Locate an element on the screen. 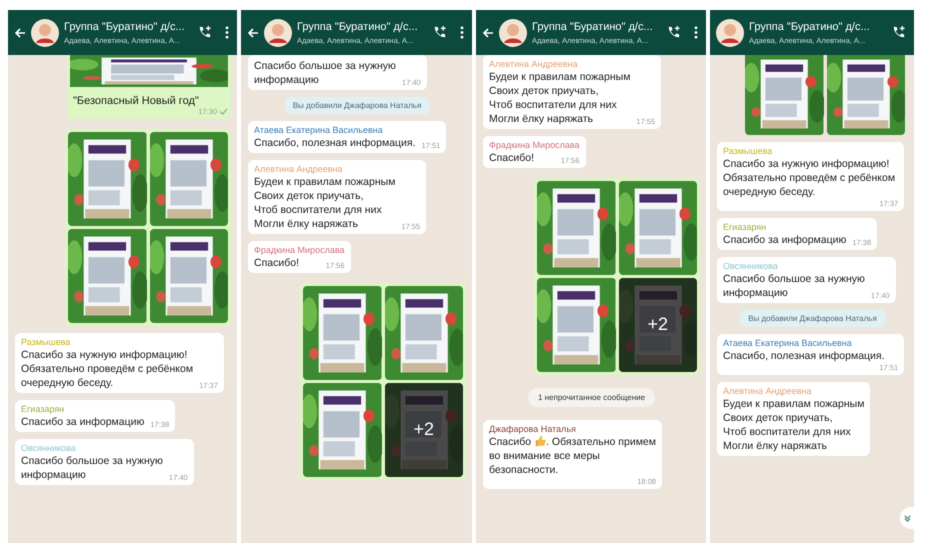  sender-name: Джафарова Наталья is located at coordinates (533, 429).